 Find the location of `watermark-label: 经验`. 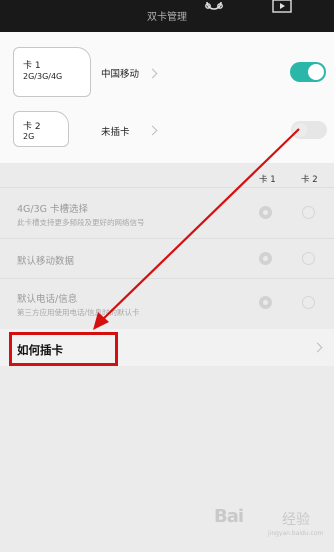

watermark-label: 经验 is located at coordinates (296, 520).